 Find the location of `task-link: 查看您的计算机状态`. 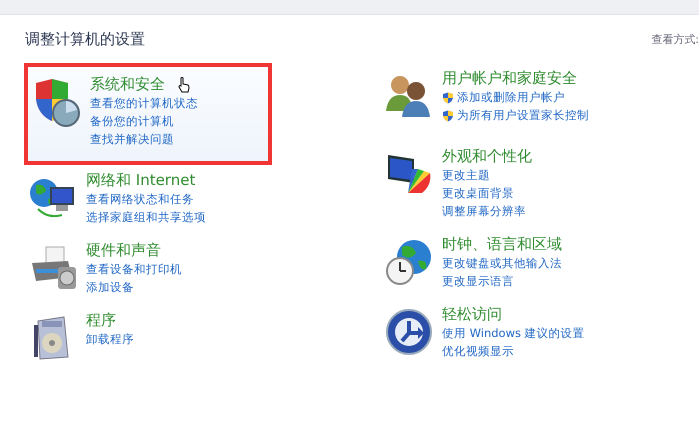

task-link: 查看您的计算机状态 is located at coordinates (144, 103).